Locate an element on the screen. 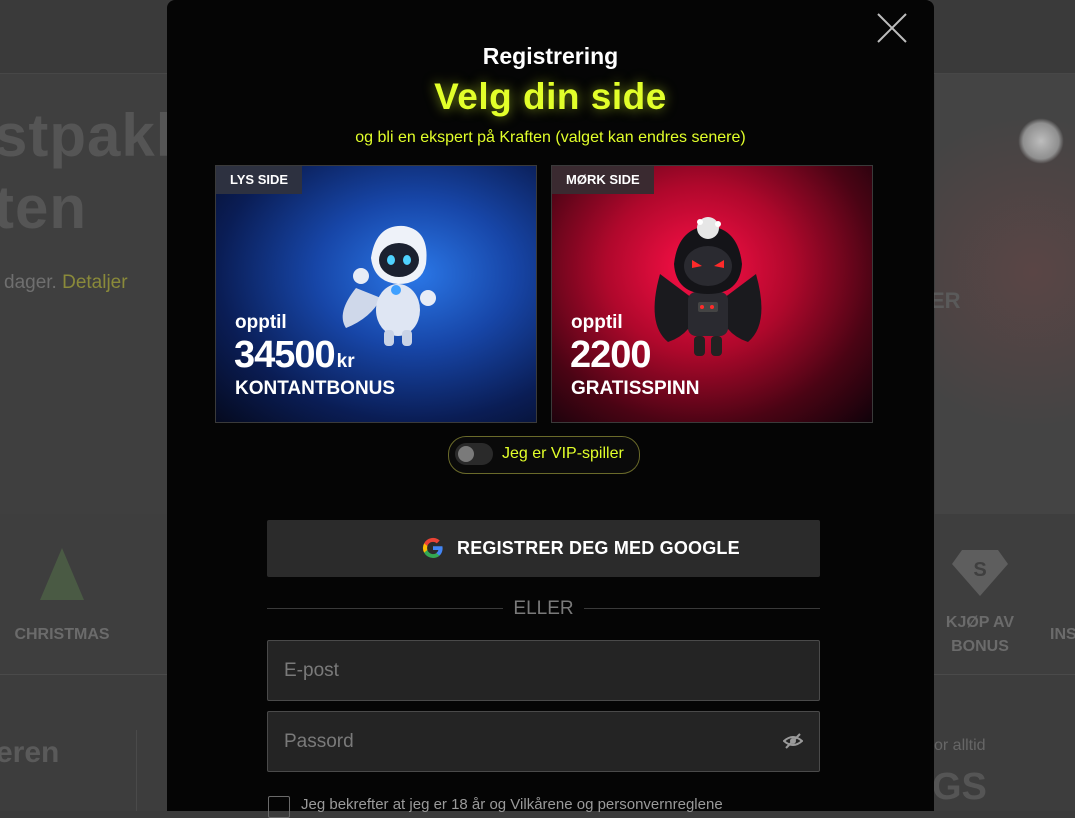  light-side-amount: 34500 kr is located at coordinates (294, 355).